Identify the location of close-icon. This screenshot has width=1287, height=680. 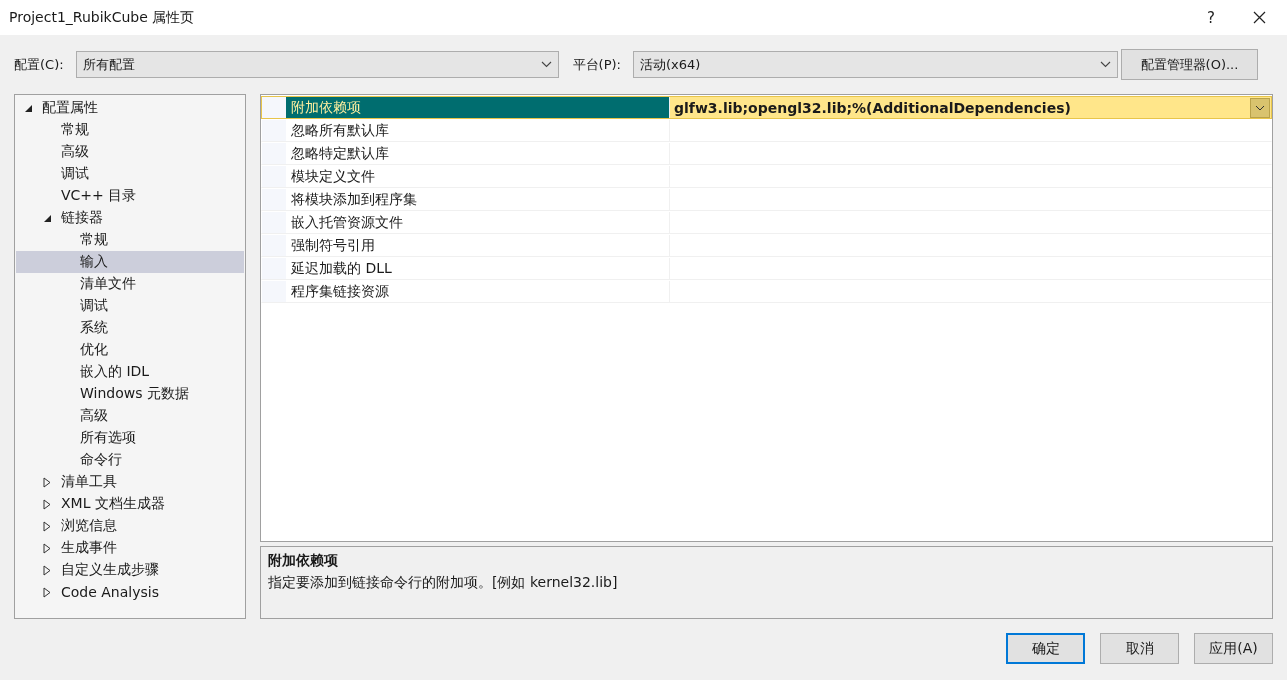
(1259, 17).